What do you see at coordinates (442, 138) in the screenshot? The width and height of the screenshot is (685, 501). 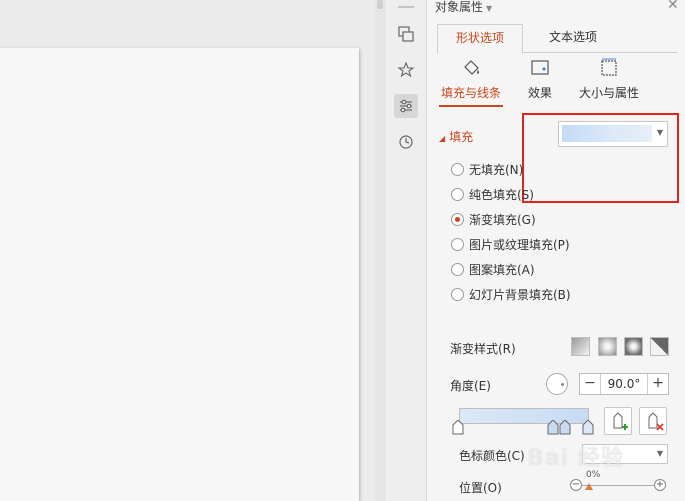 I see `collapse-triangle-icon: ◢` at bounding box center [442, 138].